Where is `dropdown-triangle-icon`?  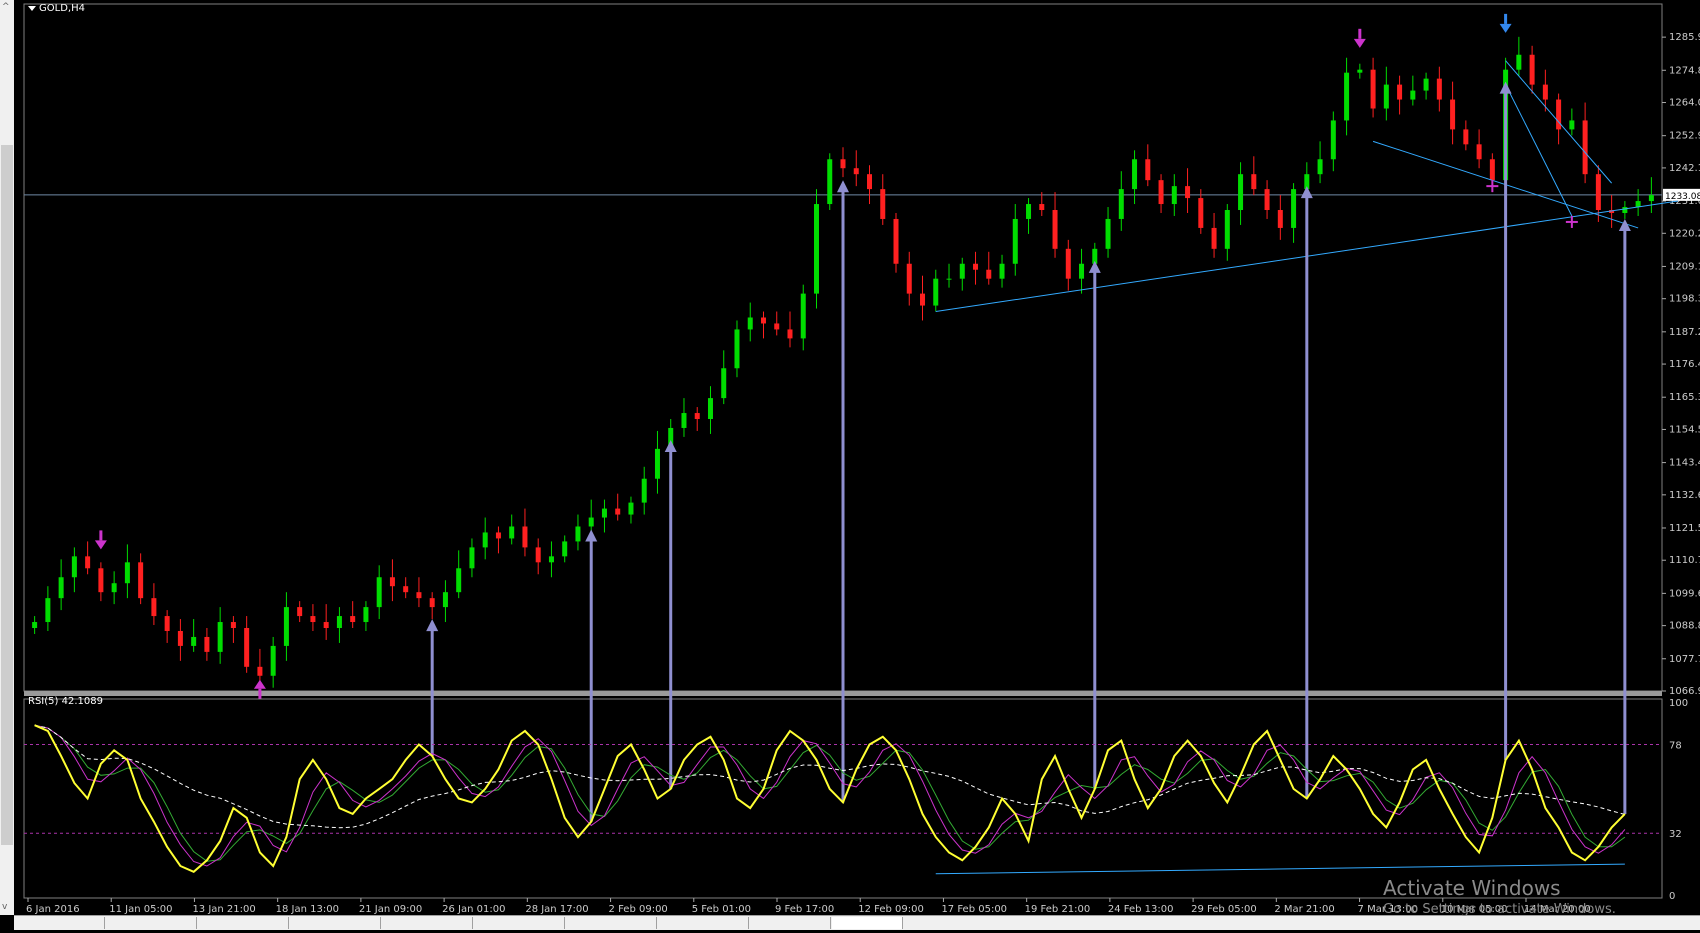 dropdown-triangle-icon is located at coordinates (32, 8).